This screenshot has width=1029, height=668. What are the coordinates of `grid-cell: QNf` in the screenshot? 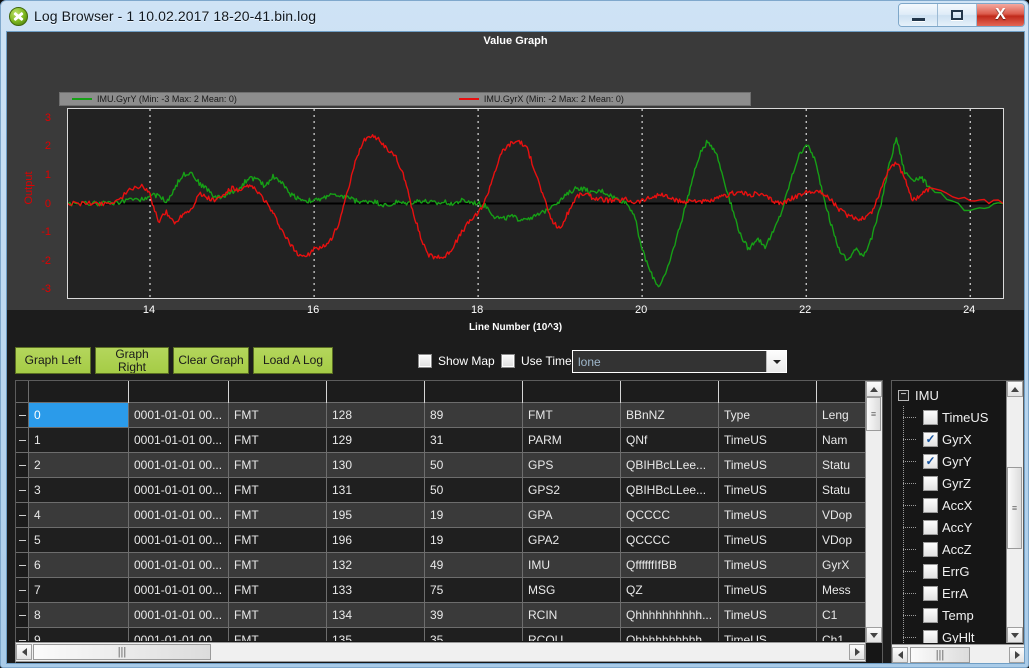 It's located at (670, 440).